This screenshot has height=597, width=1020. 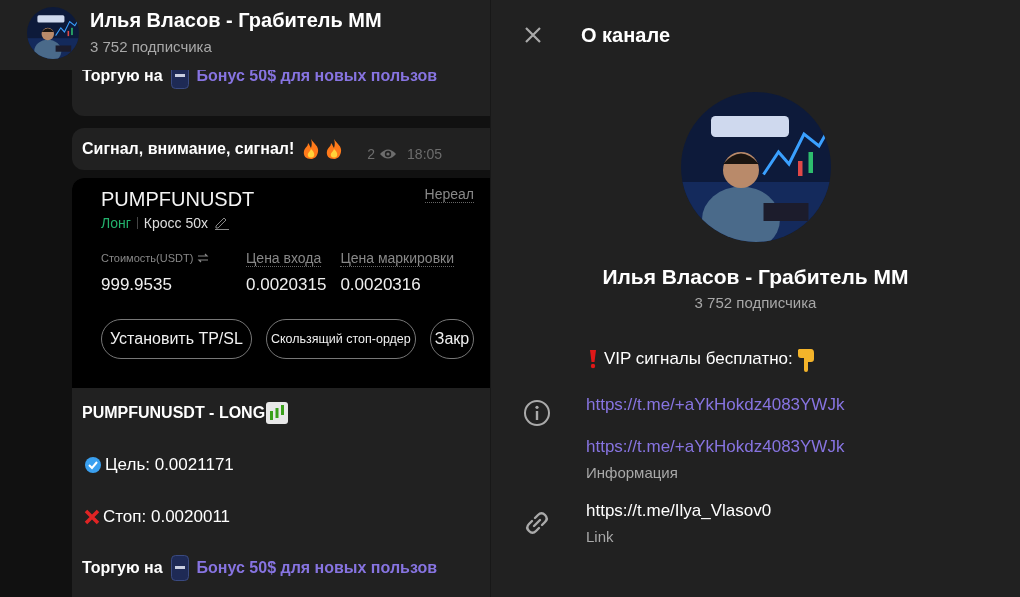 What do you see at coordinates (178, 199) in the screenshot?
I see `symbol-text: PUMPFUNUSDT` at bounding box center [178, 199].